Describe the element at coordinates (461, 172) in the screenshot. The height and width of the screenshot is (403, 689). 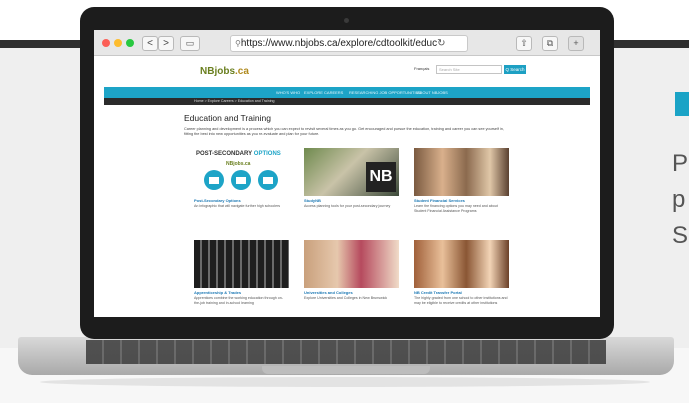
I see `students-photo` at that location.